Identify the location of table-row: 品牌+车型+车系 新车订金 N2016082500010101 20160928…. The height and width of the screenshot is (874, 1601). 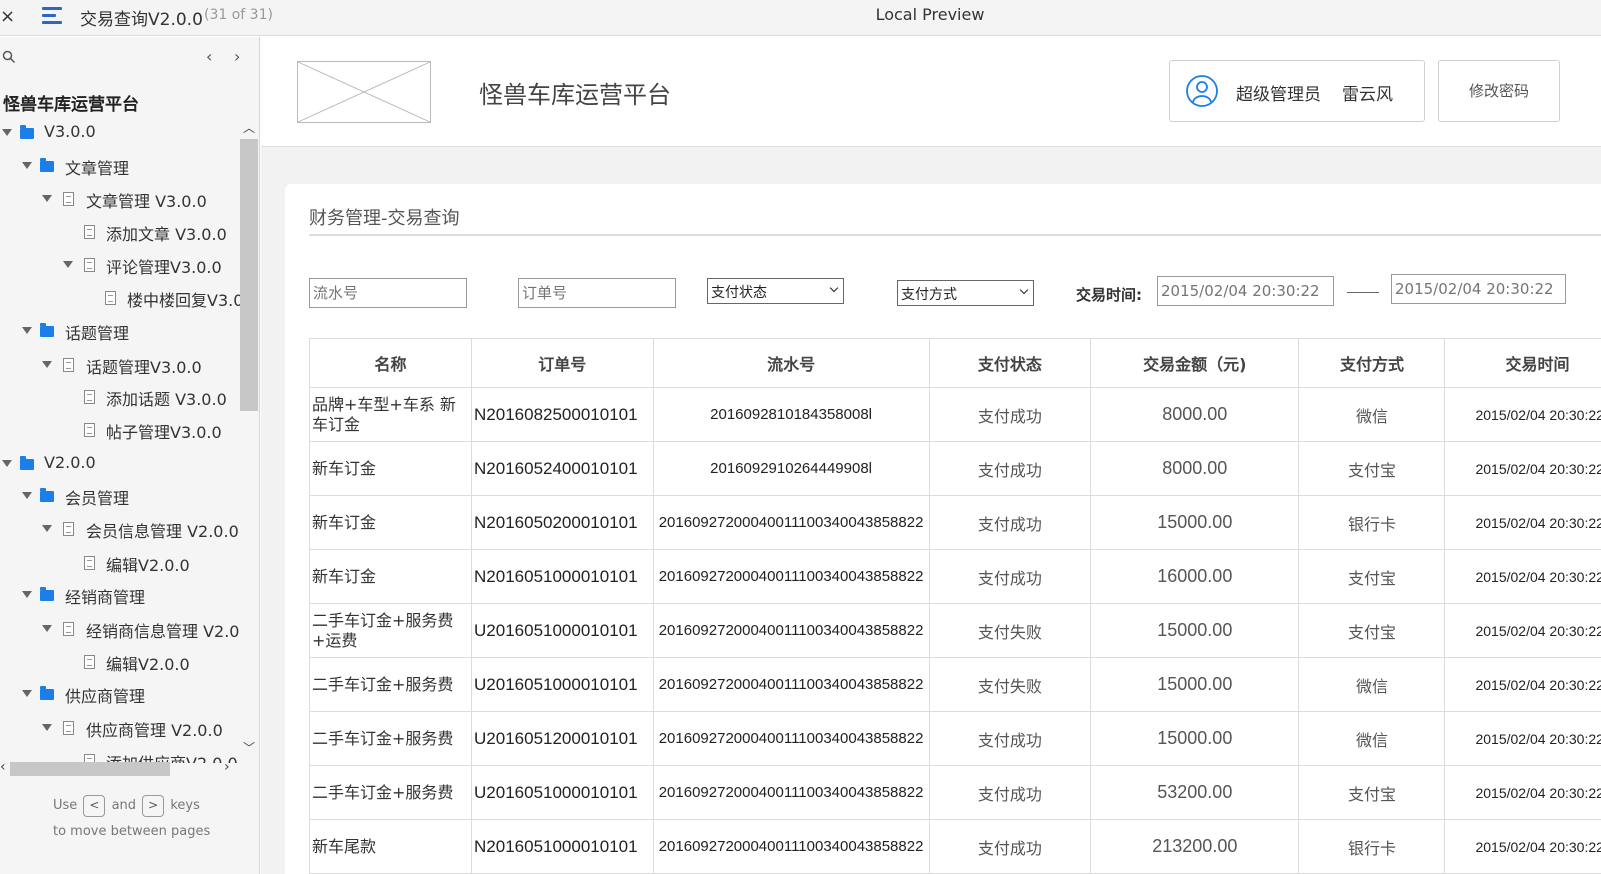
(954, 414).